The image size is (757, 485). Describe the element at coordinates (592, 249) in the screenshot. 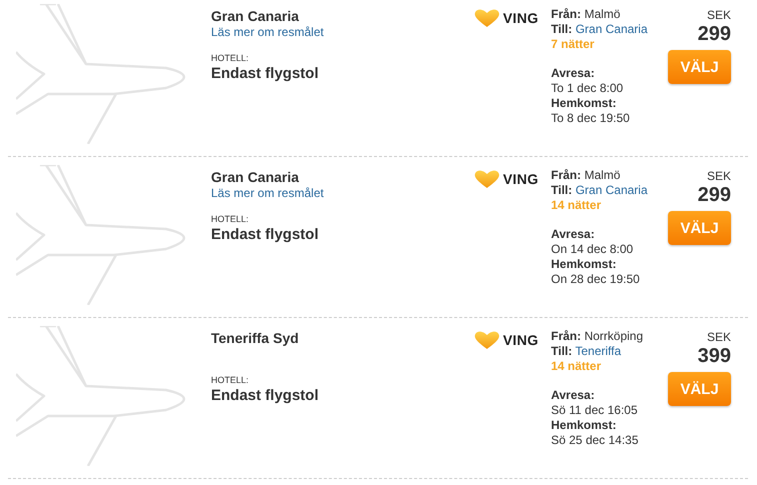

I see `depart-time: On 14 dec 8:00` at that location.